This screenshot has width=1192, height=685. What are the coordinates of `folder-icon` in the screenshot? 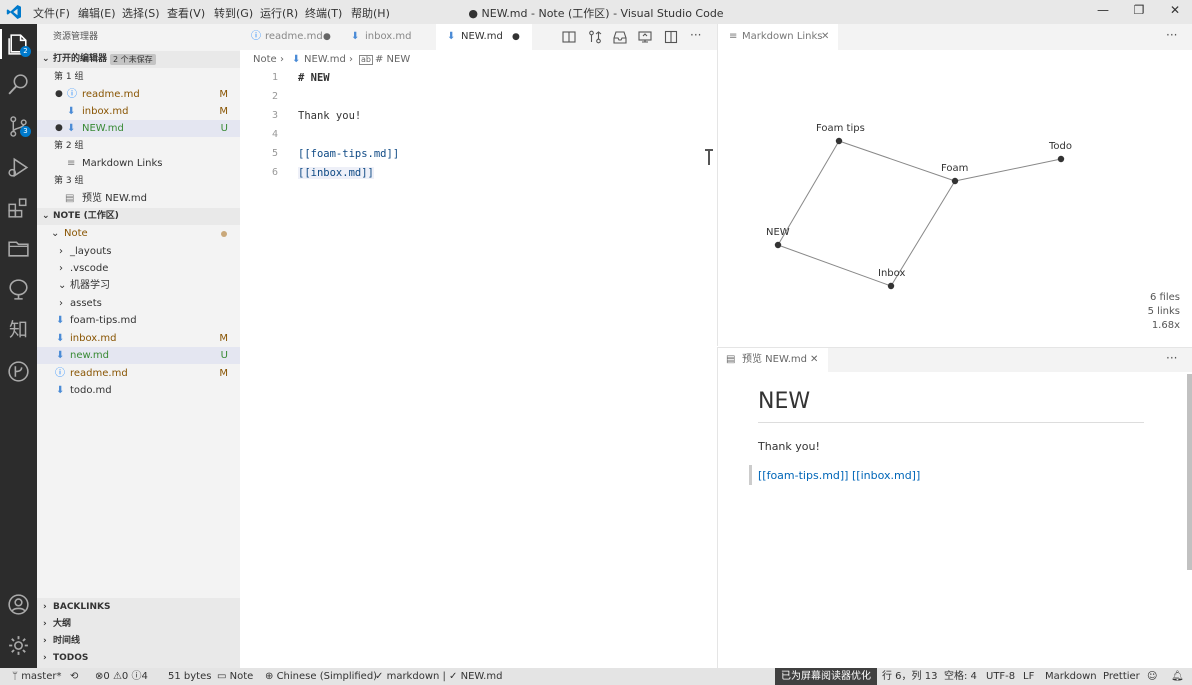 It's located at (18, 248).